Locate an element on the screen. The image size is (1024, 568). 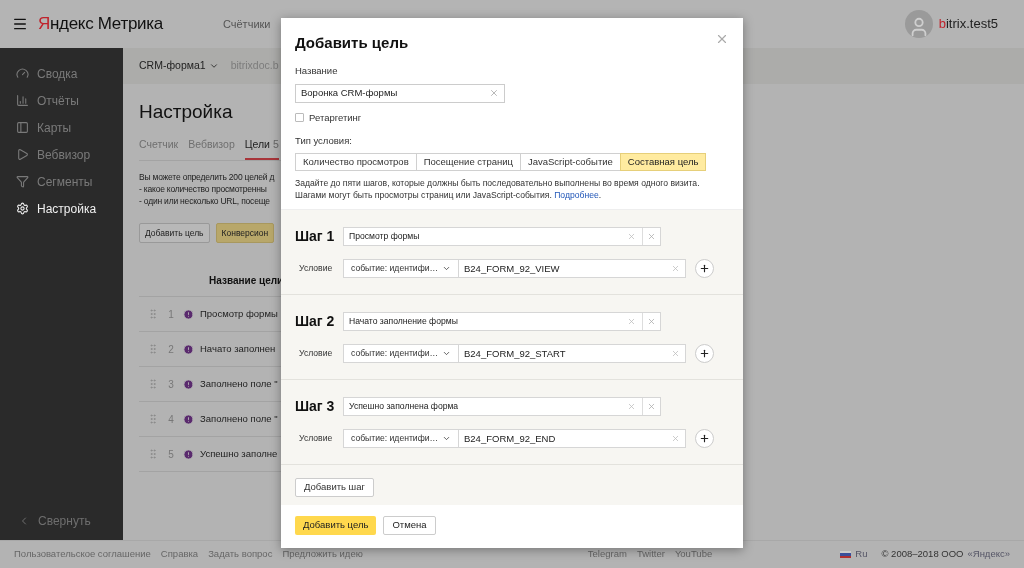
step-name-field: Успешно заполнена форма is located at coordinates (502, 407).